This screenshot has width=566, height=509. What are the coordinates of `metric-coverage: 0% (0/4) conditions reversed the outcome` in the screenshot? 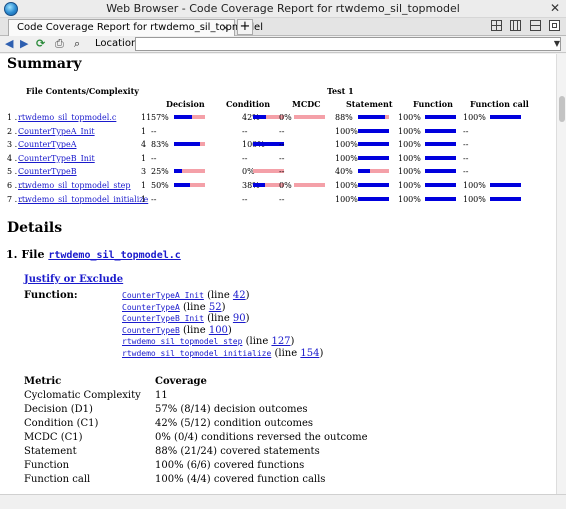 It's located at (261, 437).